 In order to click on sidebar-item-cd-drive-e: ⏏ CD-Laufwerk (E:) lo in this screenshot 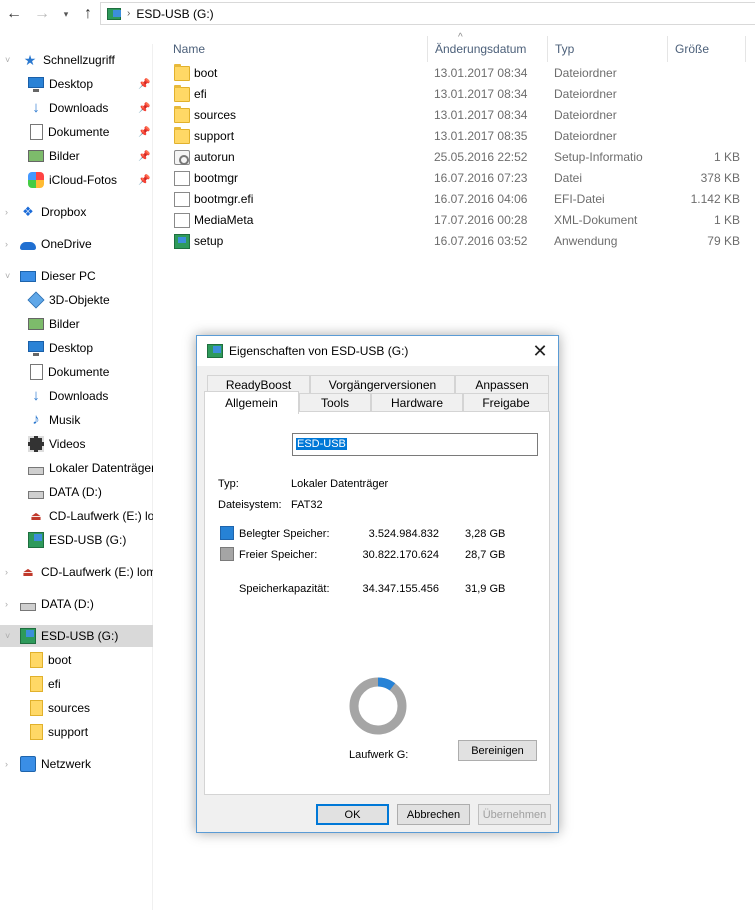, I will do `click(76, 516)`.